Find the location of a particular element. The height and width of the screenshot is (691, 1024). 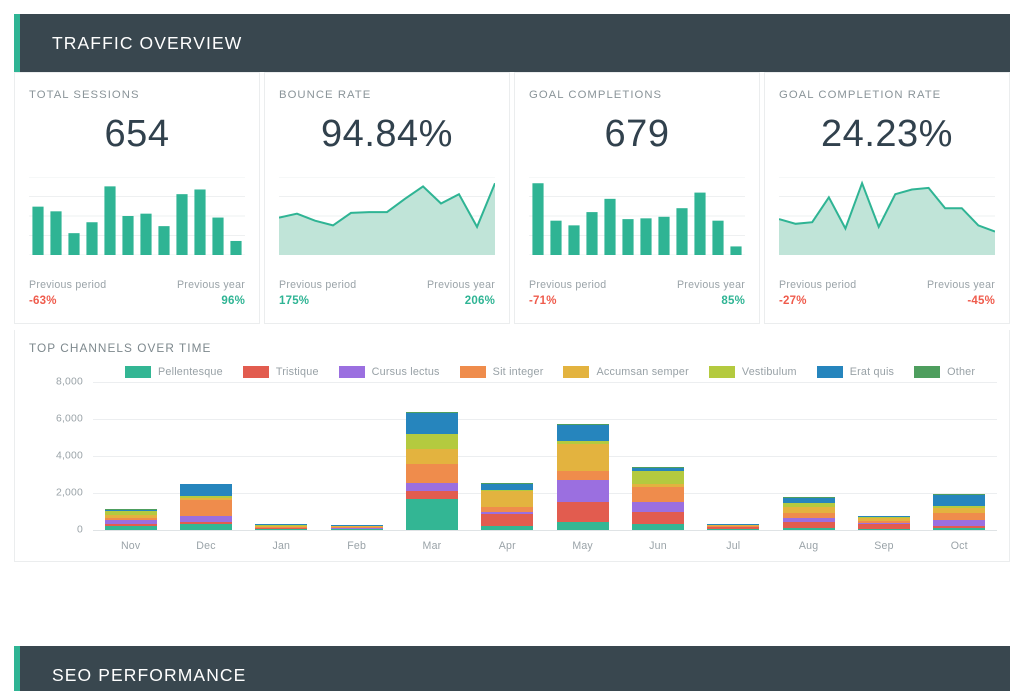

bar-category-slot: Mar is located at coordinates (431, 463).